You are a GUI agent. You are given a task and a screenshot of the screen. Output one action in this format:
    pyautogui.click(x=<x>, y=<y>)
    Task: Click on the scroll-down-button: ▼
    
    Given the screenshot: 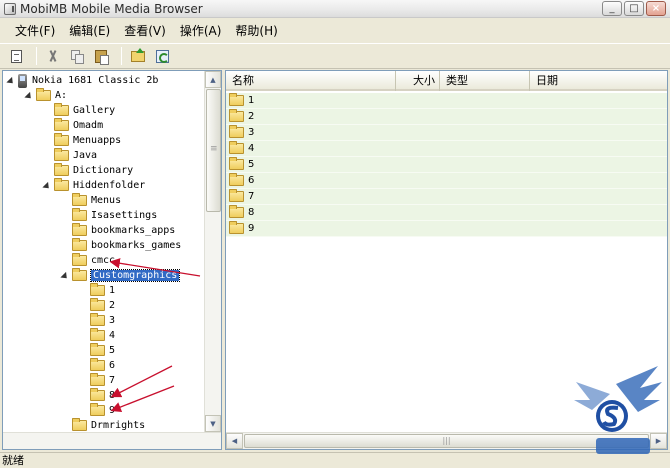 What is the action you would take?
    pyautogui.click(x=213, y=423)
    